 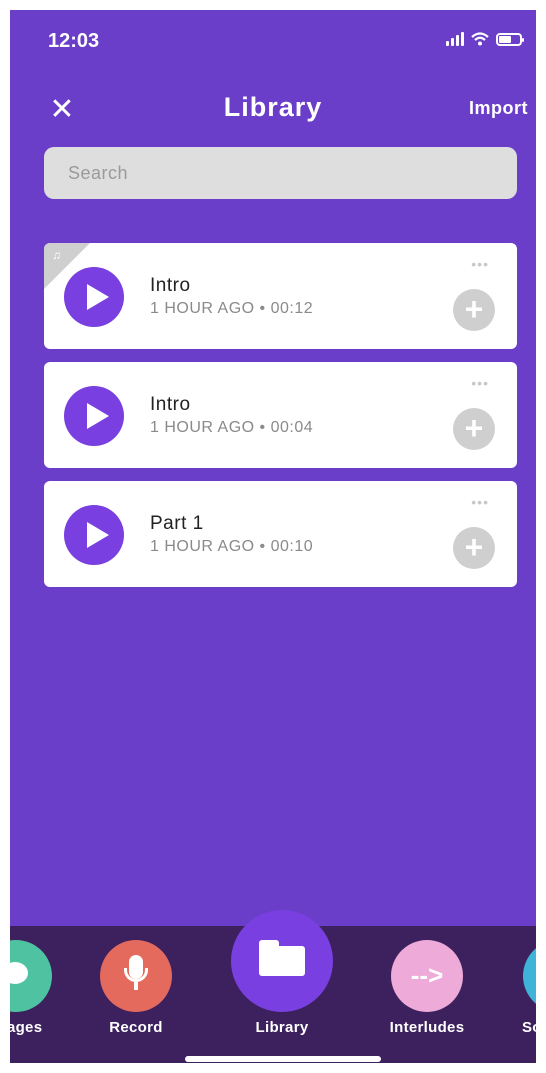 I want to click on arrow-glyph: -->, so click(x=427, y=975).